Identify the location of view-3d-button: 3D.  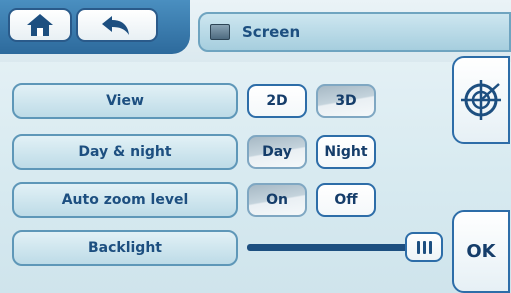
(346, 101).